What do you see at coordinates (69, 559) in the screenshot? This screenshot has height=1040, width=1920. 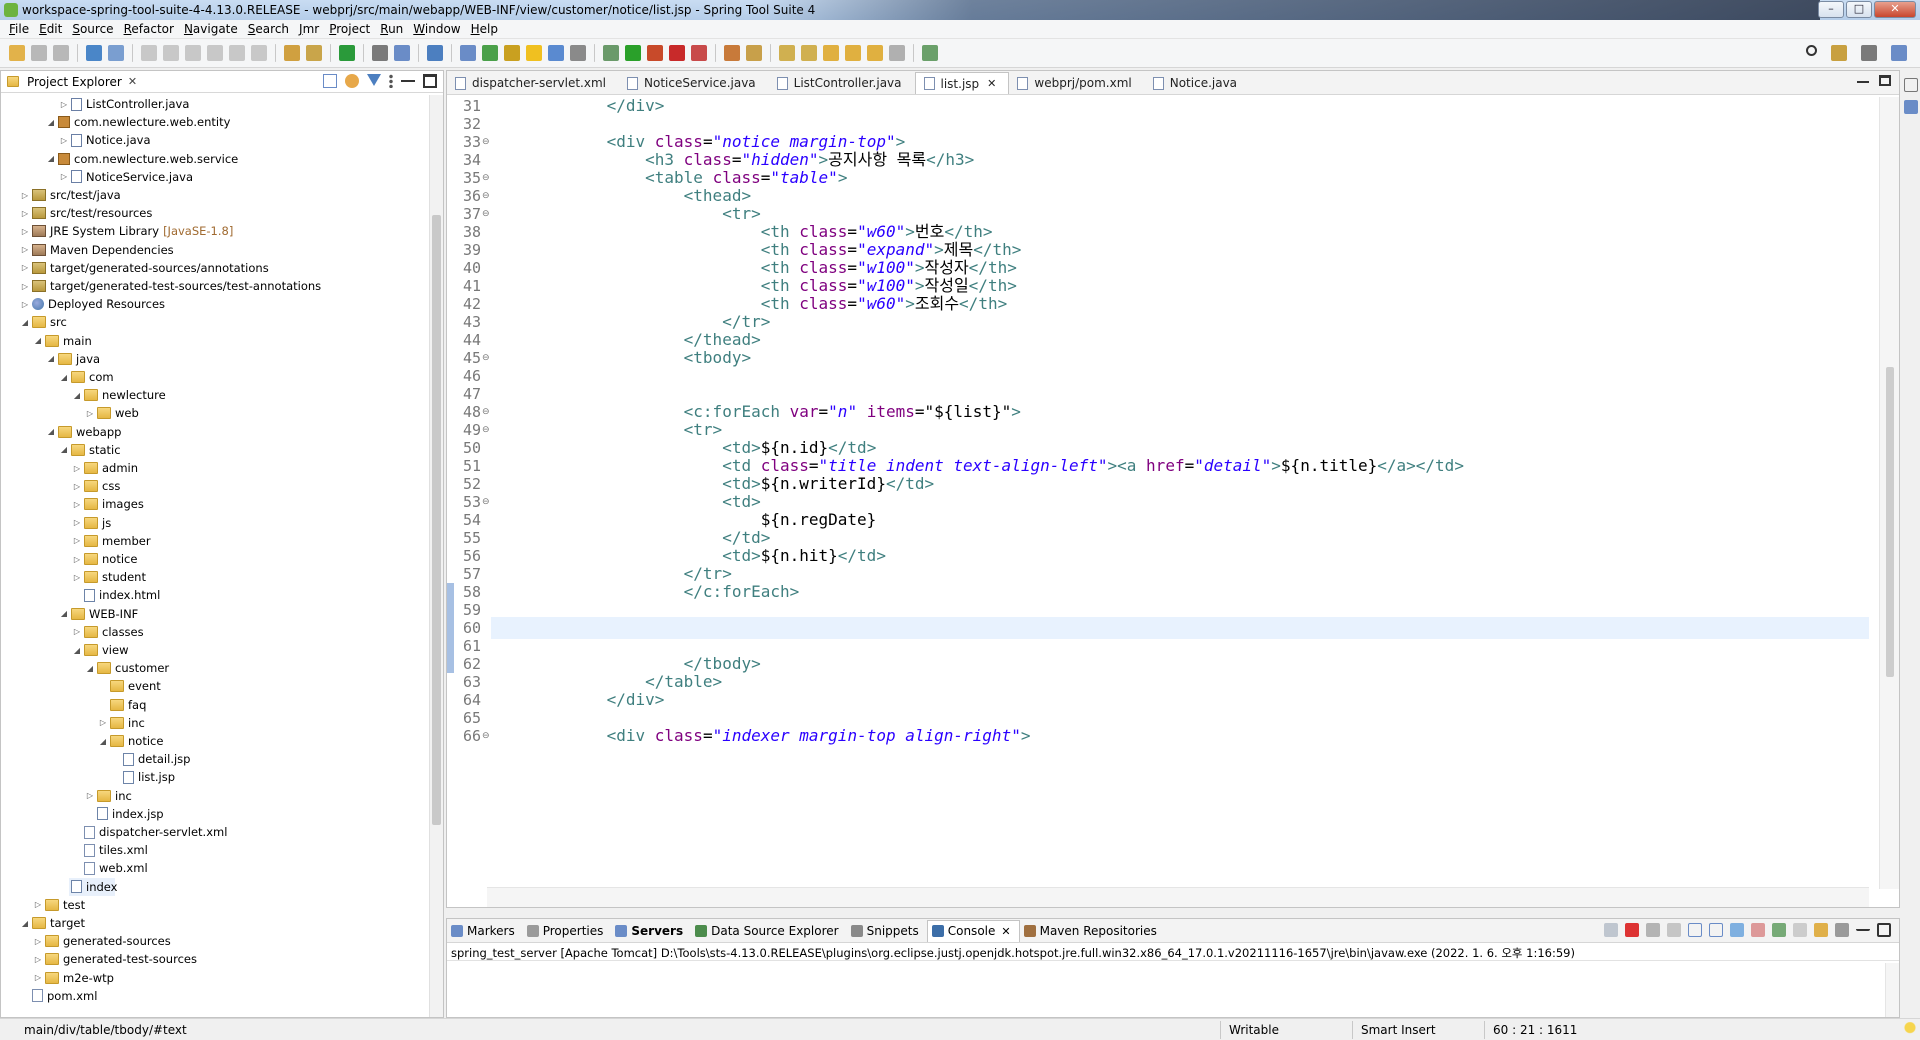 I see `tree-item: ▷ notice` at bounding box center [69, 559].